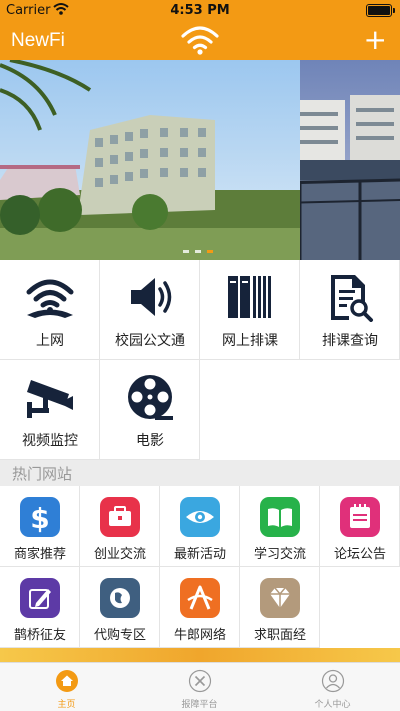 Image resolution: width=400 pixels, height=711 pixels. What do you see at coordinates (352, 298) in the screenshot?
I see `document-search-icon` at bounding box center [352, 298].